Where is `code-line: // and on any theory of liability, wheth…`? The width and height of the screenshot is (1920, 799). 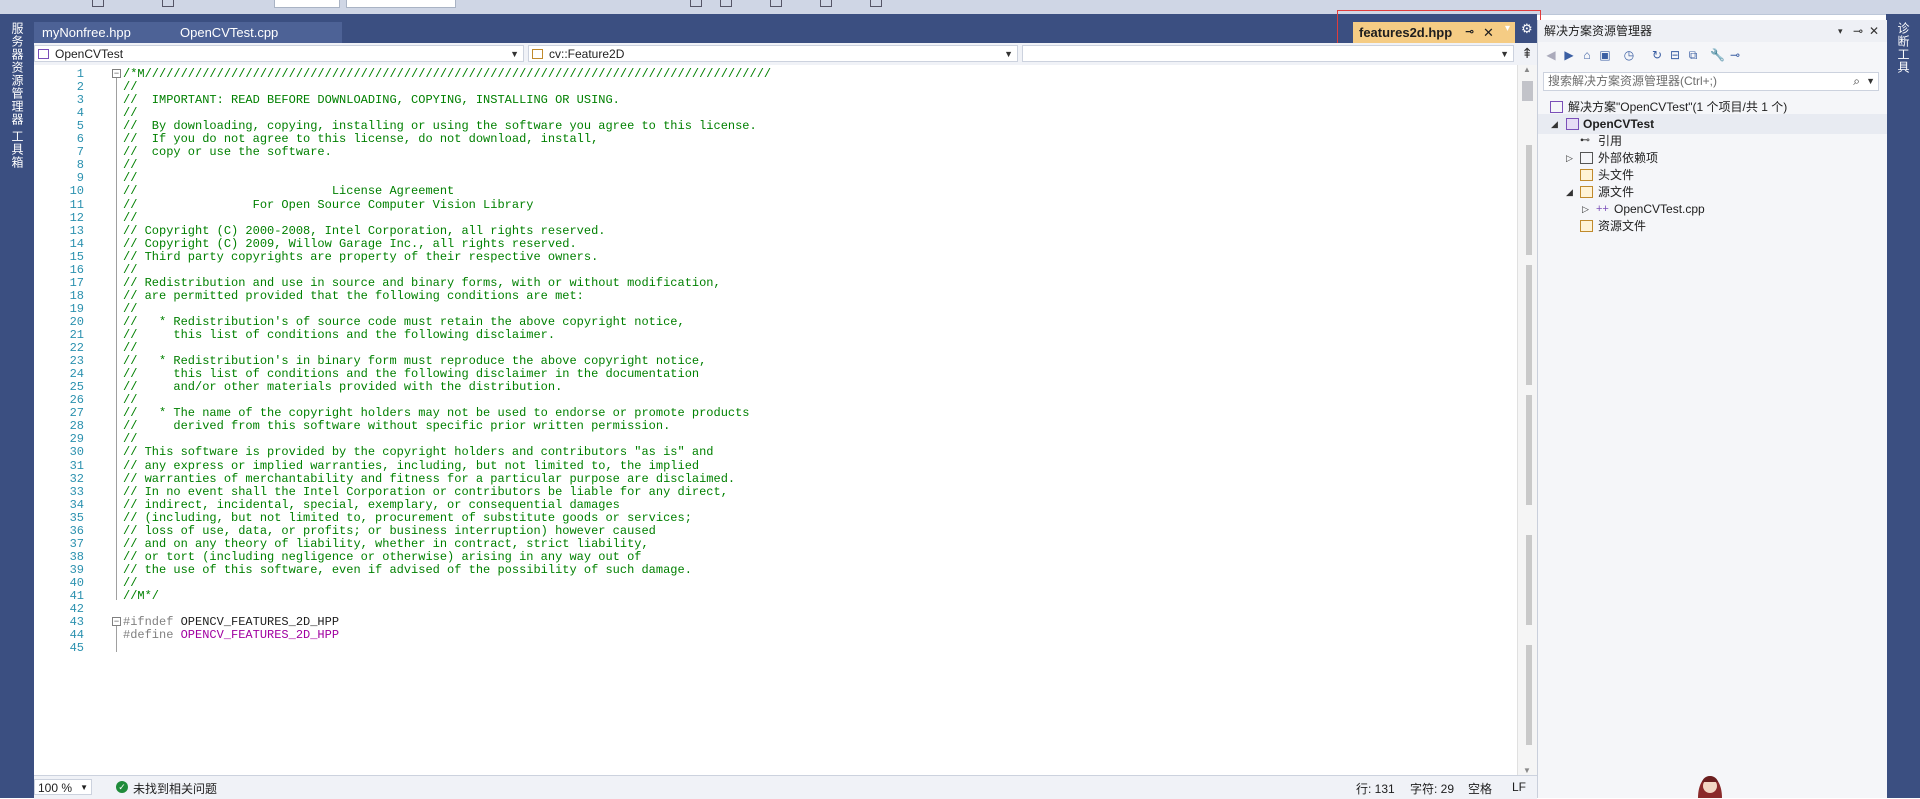 code-line: // and on any theory of liability, wheth… is located at coordinates (386, 544).